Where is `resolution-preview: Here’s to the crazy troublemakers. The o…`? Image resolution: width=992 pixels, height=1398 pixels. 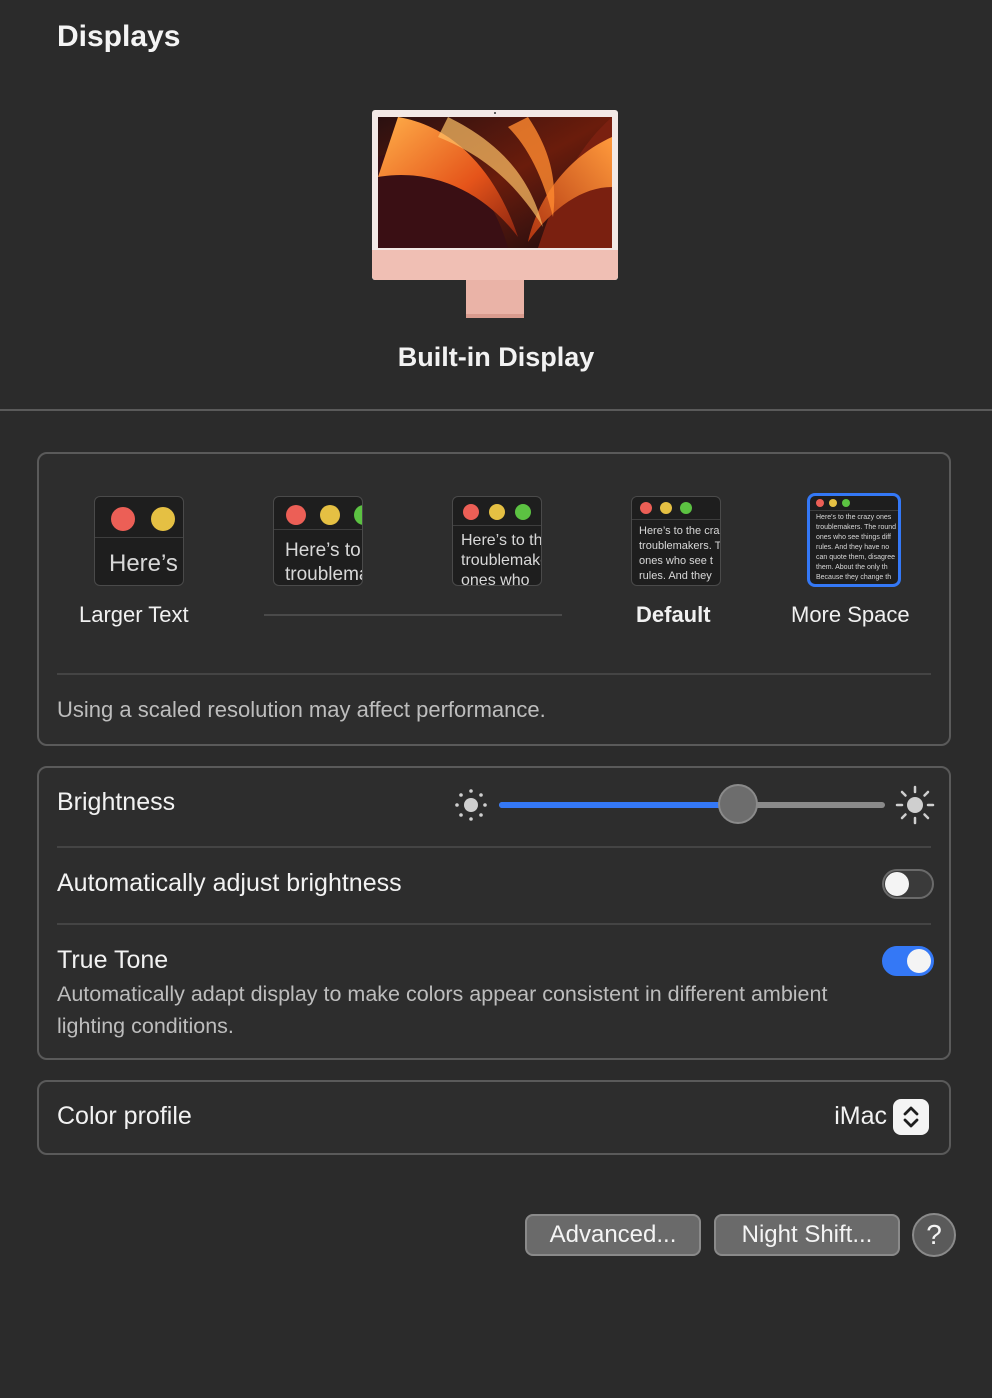 resolution-preview: Here’s to the crazy troublemakers. The o… is located at coordinates (676, 541).